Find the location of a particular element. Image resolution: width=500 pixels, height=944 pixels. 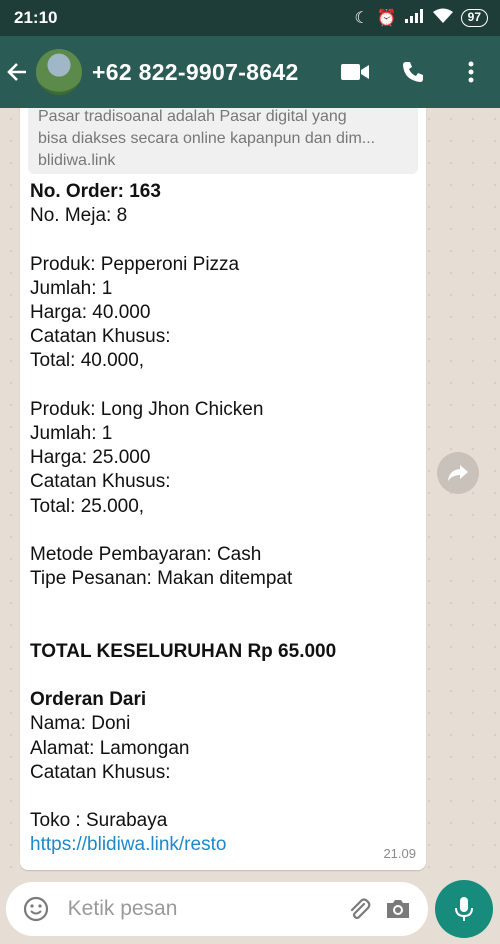

order-type: Tipe Pesanan: Makan ditempat is located at coordinates (161, 579).